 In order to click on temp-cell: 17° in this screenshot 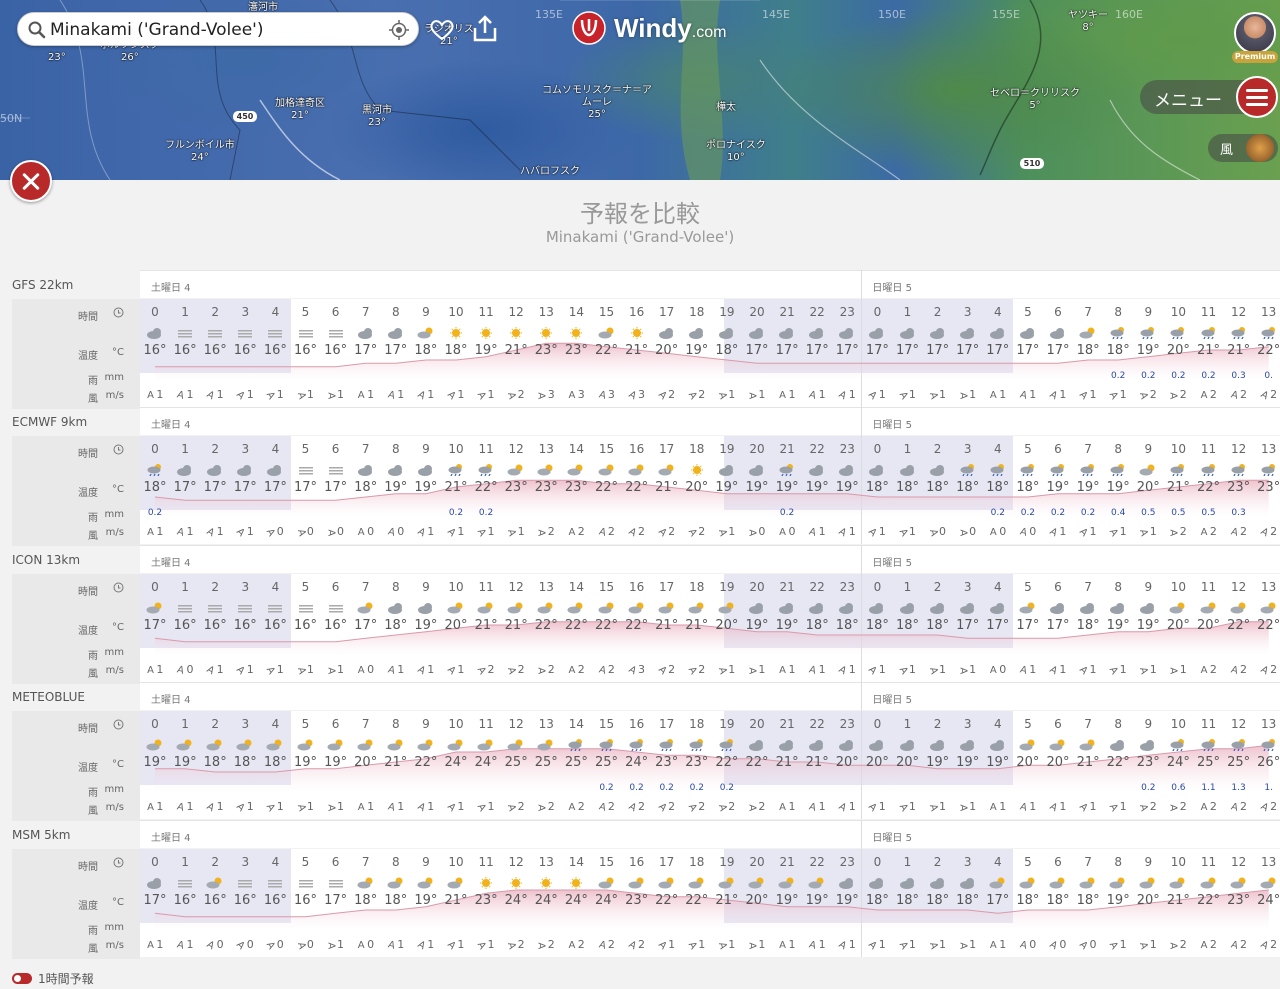, I will do `click(968, 350)`.